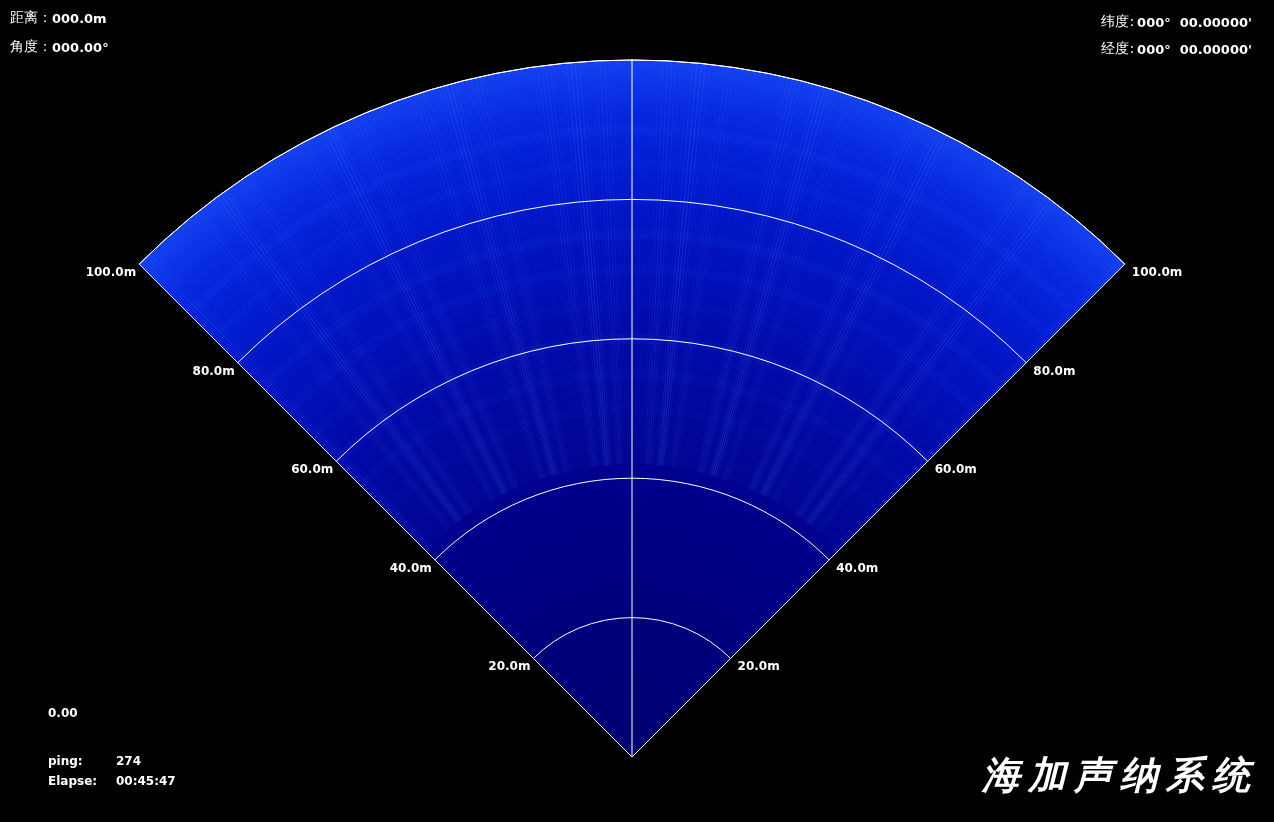 Image resolution: width=1274 pixels, height=822 pixels. What do you see at coordinates (31, 18) in the screenshot?
I see `readout-label: 距离：` at bounding box center [31, 18].